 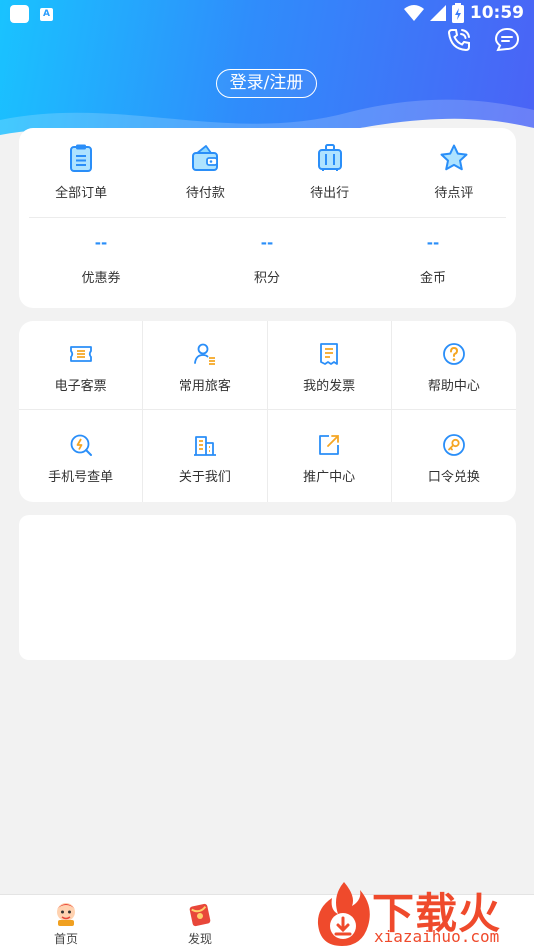 What do you see at coordinates (437, 936) in the screenshot?
I see `watermark-url: xiazaihuo.com` at bounding box center [437, 936].